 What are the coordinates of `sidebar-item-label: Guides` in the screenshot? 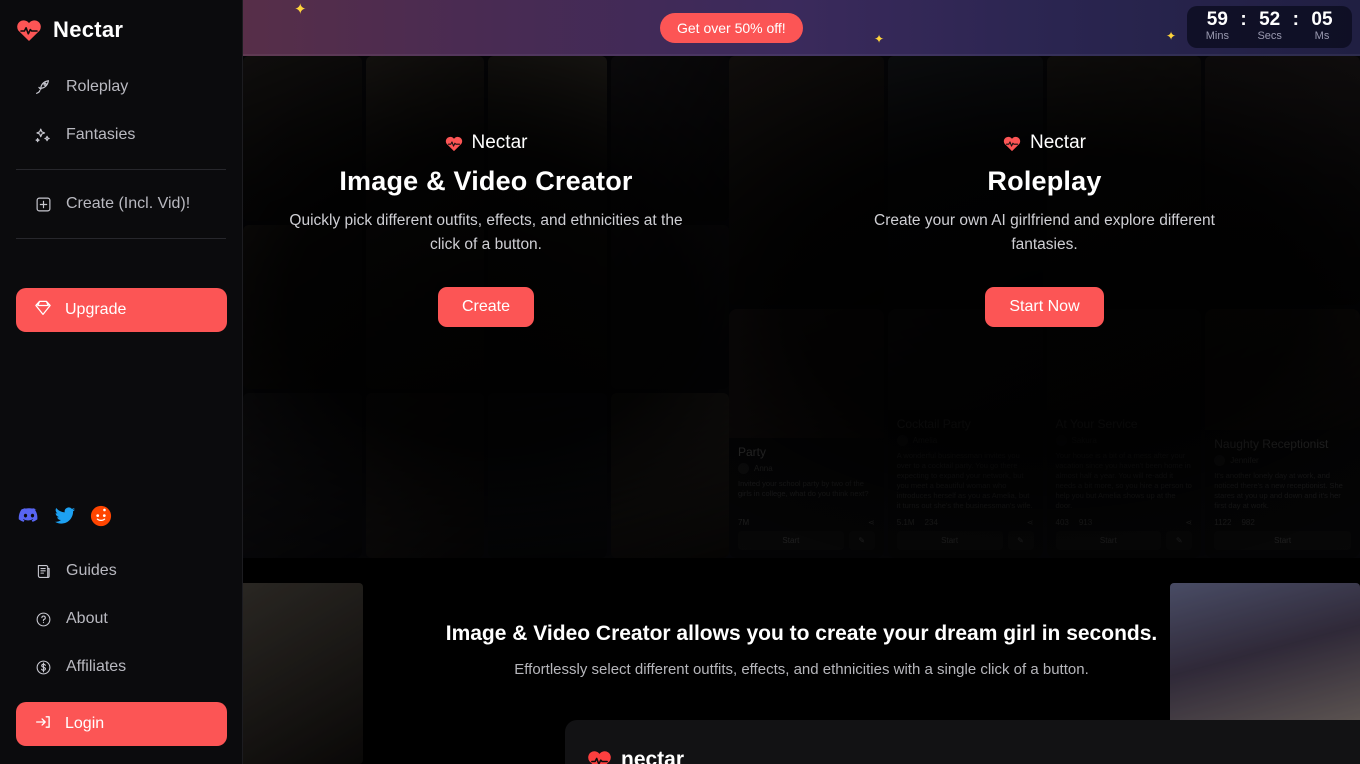 It's located at (91, 570).